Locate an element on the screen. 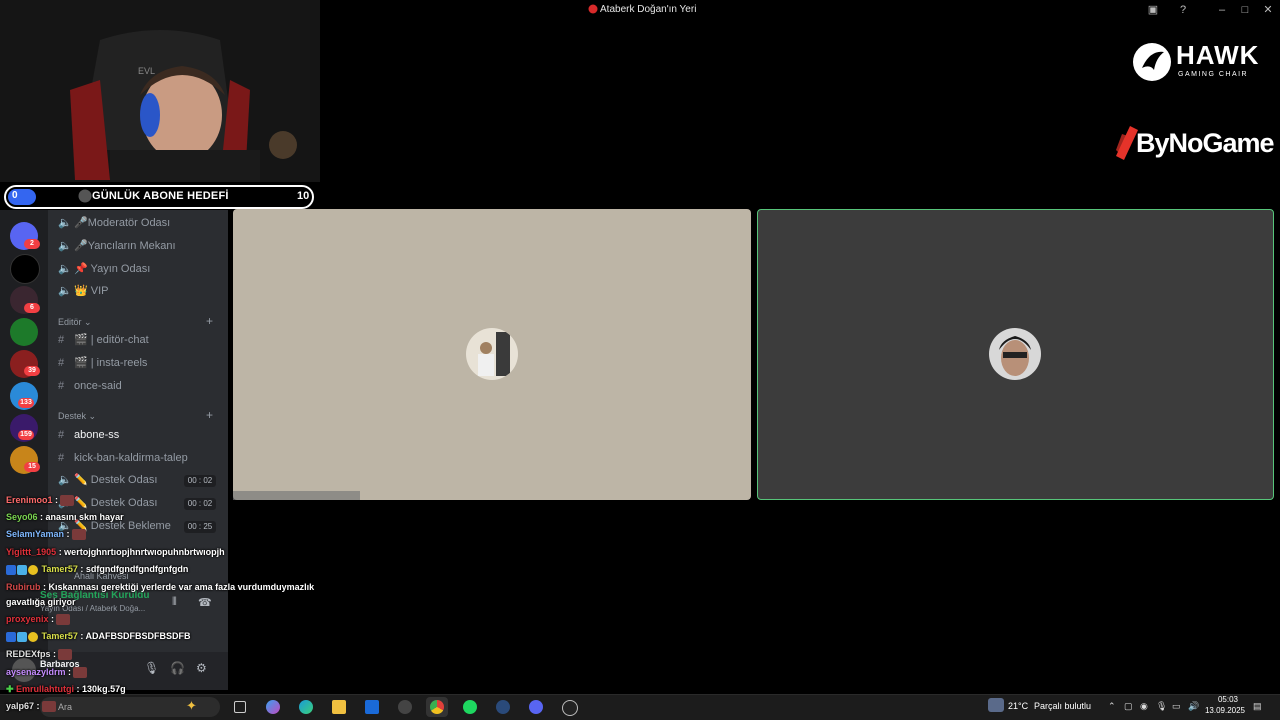  tray-app-icon: ▢ is located at coordinates (1128, 706).